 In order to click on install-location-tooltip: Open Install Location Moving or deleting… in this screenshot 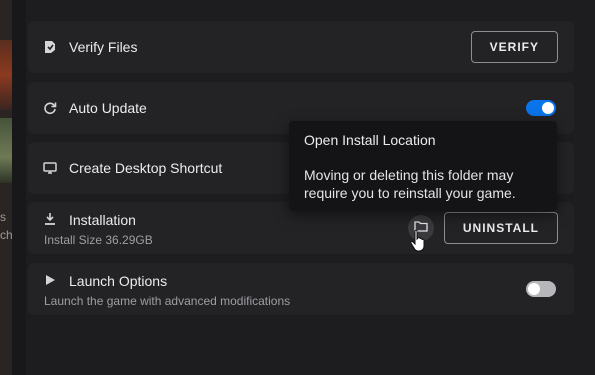, I will do `click(423, 166)`.